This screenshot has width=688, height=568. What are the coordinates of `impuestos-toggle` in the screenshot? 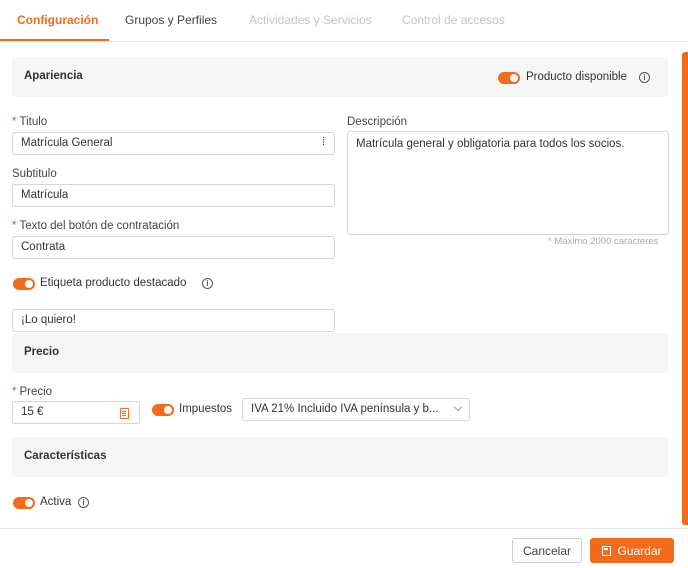 It's located at (163, 410).